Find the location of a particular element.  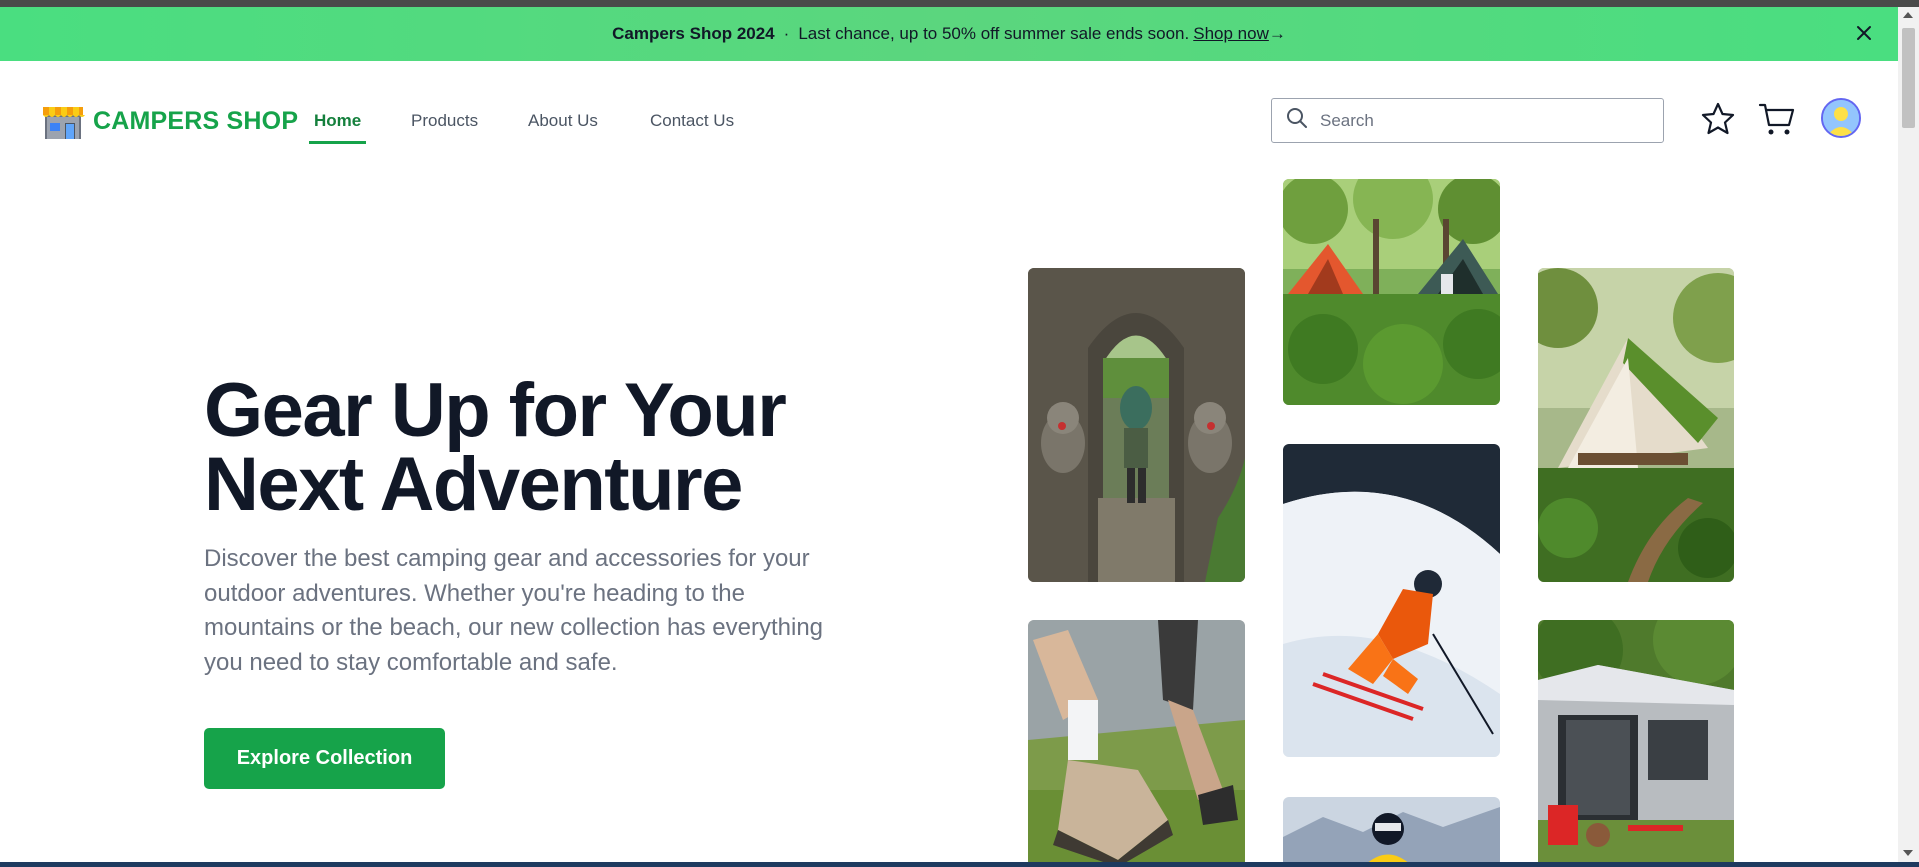

hero-title: Gear Up for Your Next Adventure is located at coordinates (554, 448).